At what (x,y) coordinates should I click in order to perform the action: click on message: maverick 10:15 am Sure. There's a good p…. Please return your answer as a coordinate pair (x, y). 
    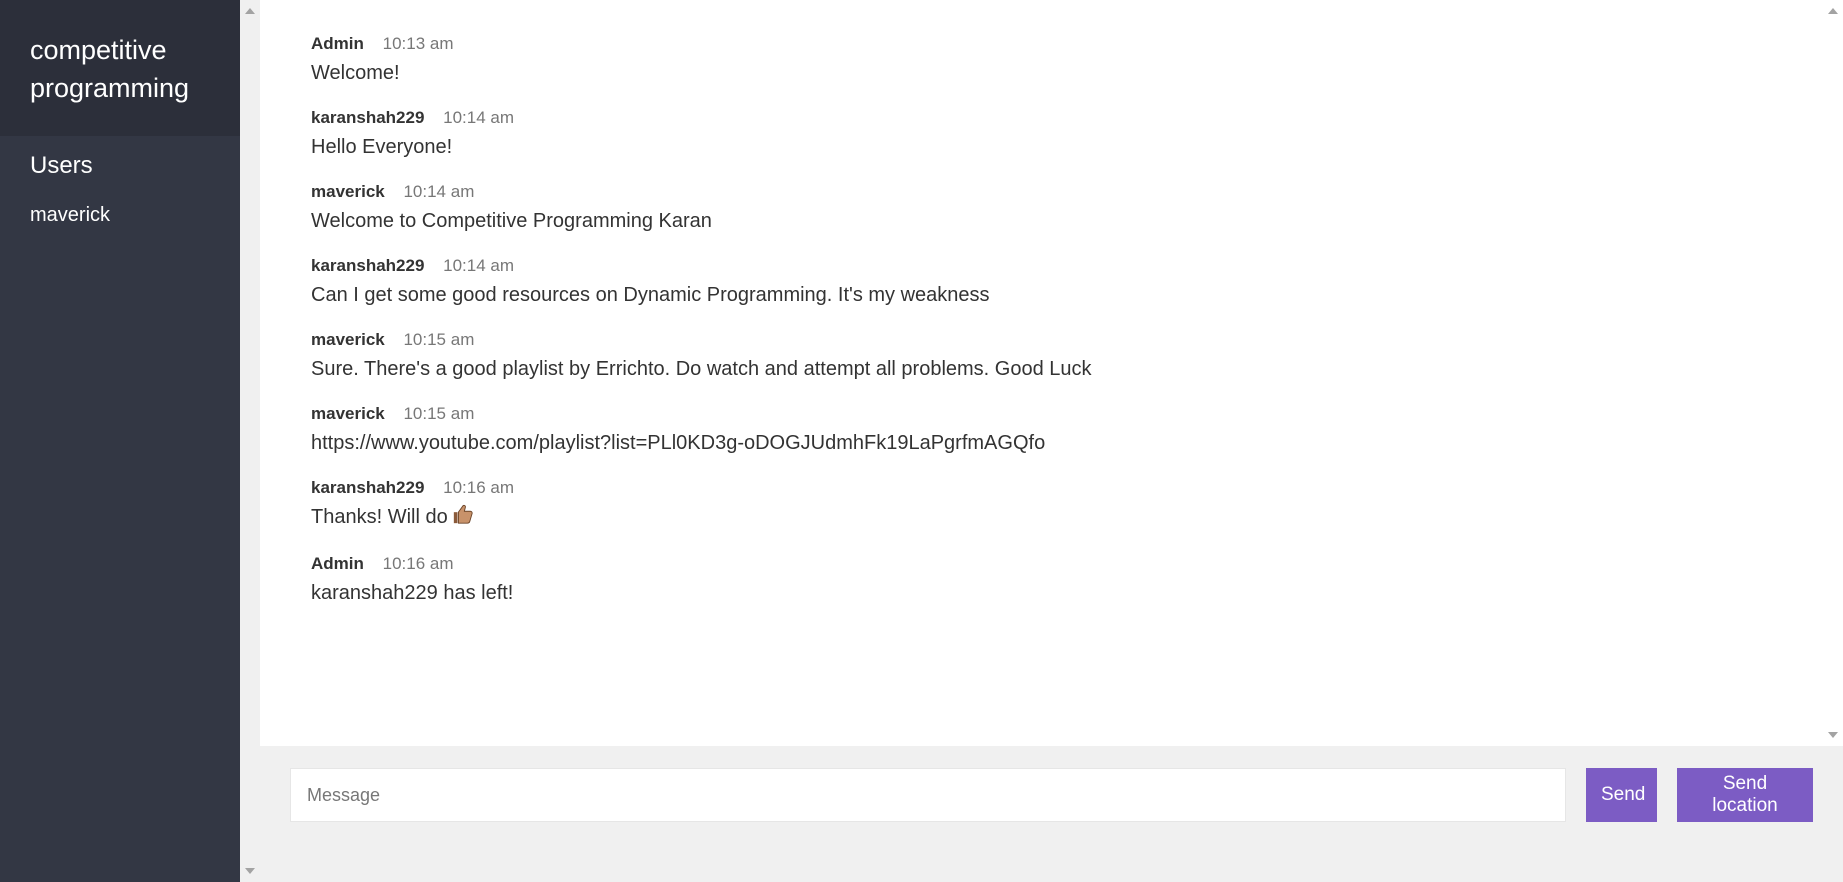
    Looking at the image, I should click on (1067, 355).